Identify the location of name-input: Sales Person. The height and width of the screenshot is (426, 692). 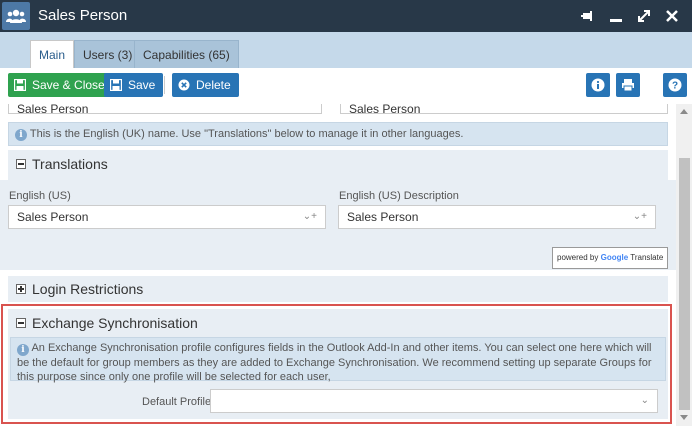
(165, 110).